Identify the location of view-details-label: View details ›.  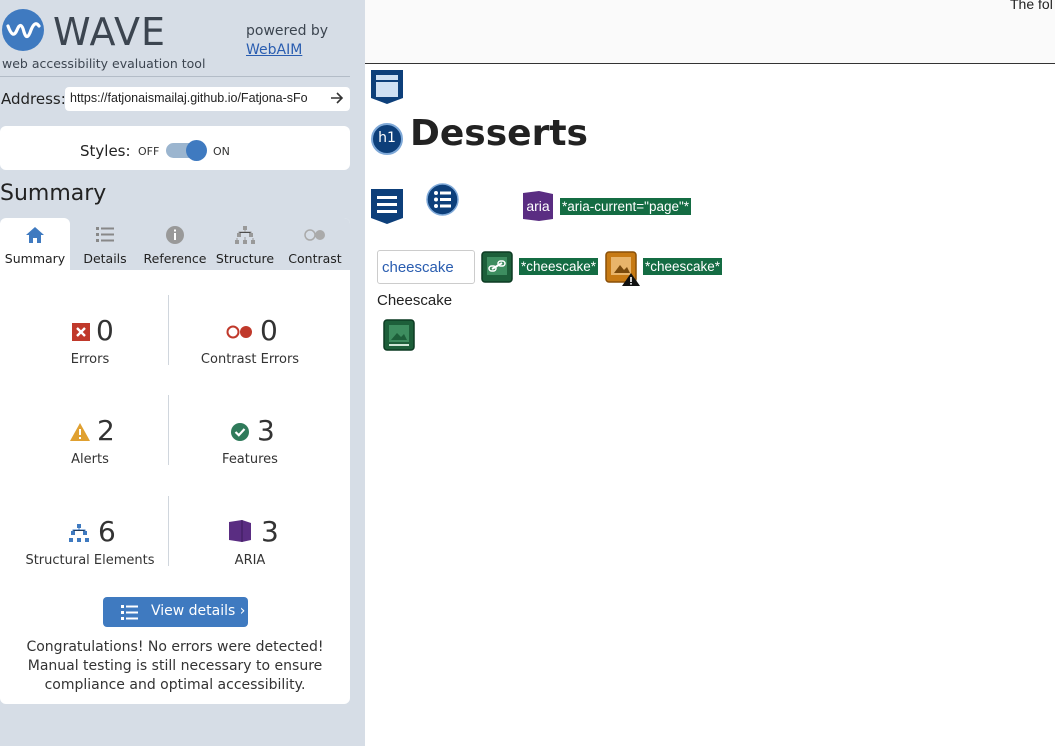
(198, 611).